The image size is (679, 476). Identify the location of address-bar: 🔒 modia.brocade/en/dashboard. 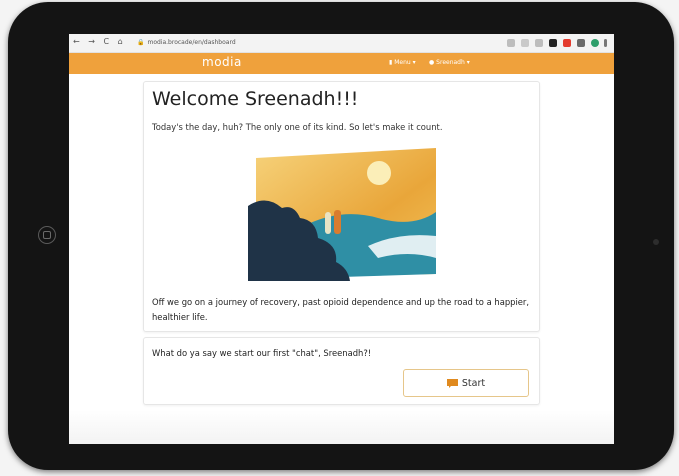
(343, 43).